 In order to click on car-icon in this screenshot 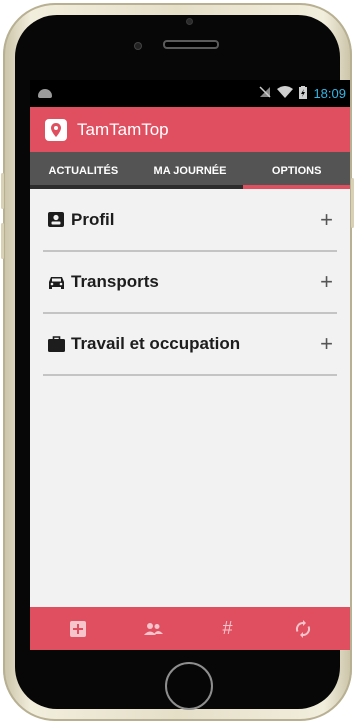, I will do `click(56, 282)`.